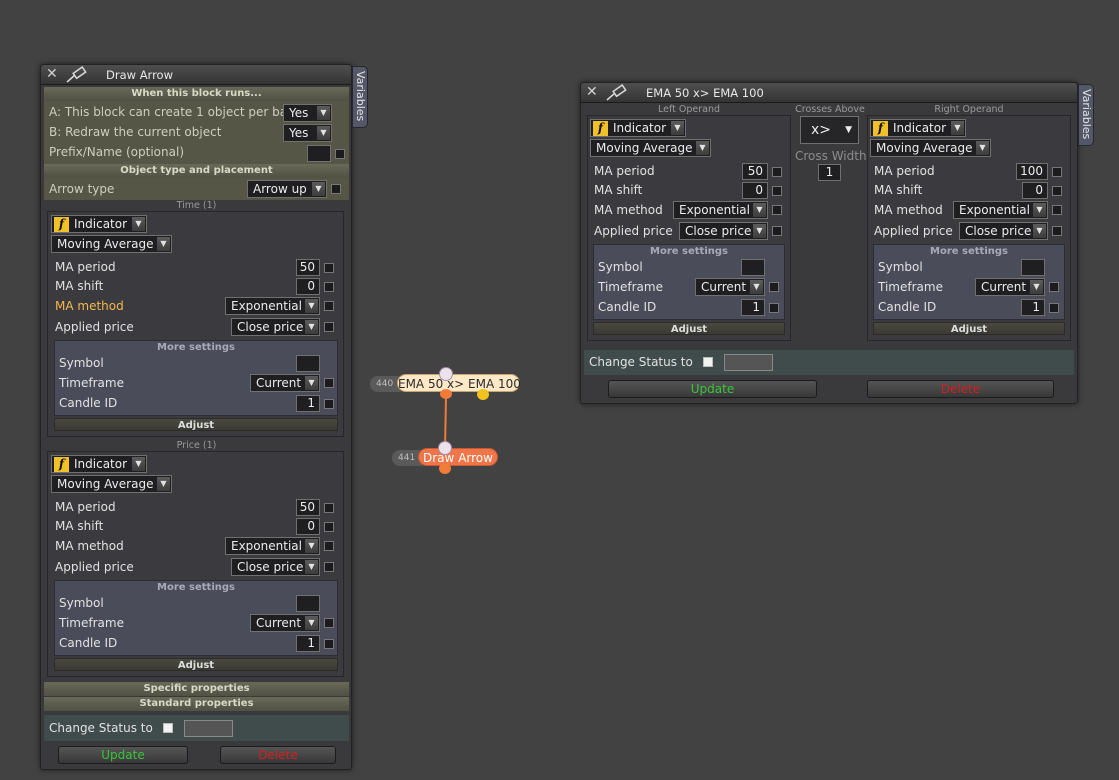 This screenshot has width=1119, height=780. Describe the element at coordinates (270, 327) in the screenshot. I see `applied-price-value: Close price` at that location.